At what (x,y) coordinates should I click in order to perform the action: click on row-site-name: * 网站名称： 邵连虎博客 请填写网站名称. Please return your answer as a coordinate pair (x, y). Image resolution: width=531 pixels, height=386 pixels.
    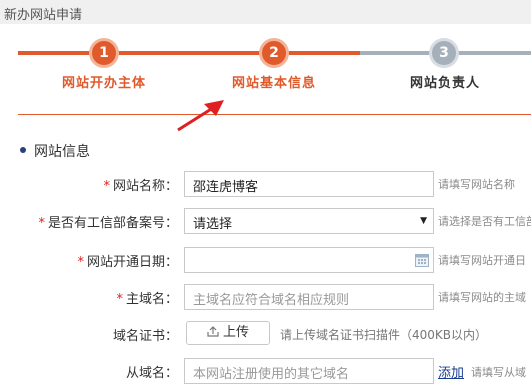
    Looking at the image, I should click on (265, 184).